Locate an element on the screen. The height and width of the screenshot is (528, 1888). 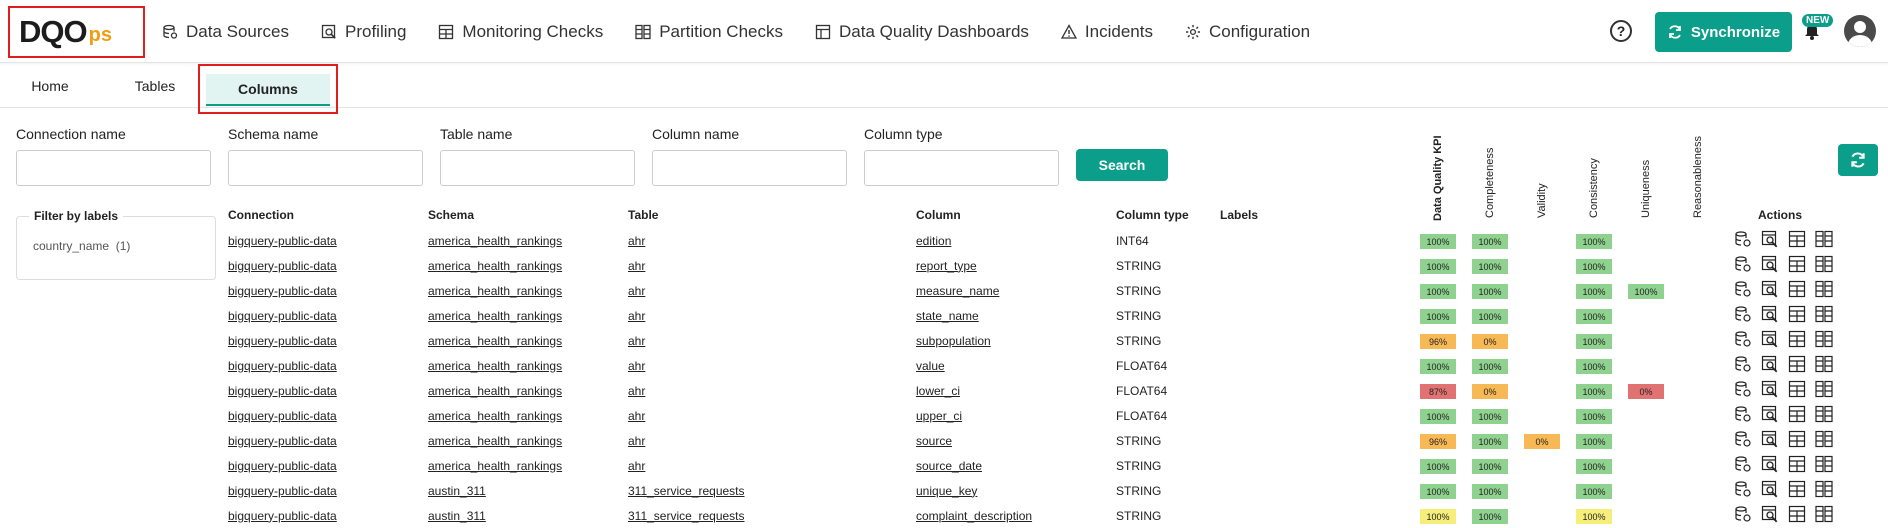
dqops-logo: DQO ps is located at coordinates (76, 32).